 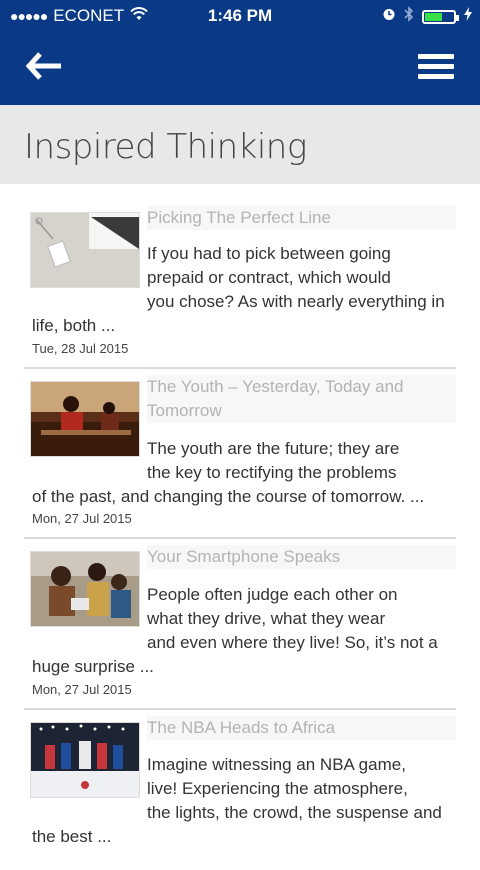 What do you see at coordinates (301, 387) in the screenshot?
I see `article-title-line: The Youth – Yesterday, Today and` at bounding box center [301, 387].